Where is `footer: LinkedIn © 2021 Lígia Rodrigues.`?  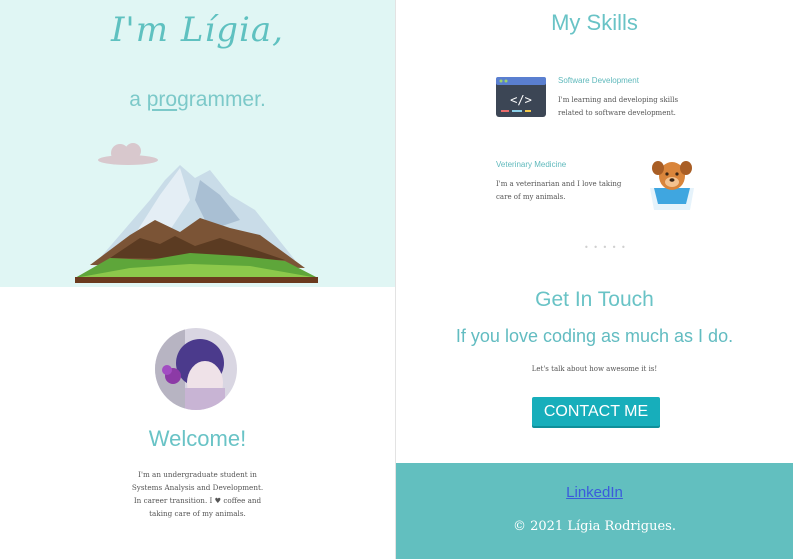 footer: LinkedIn © 2021 Lígia Rodrigues. is located at coordinates (594, 511).